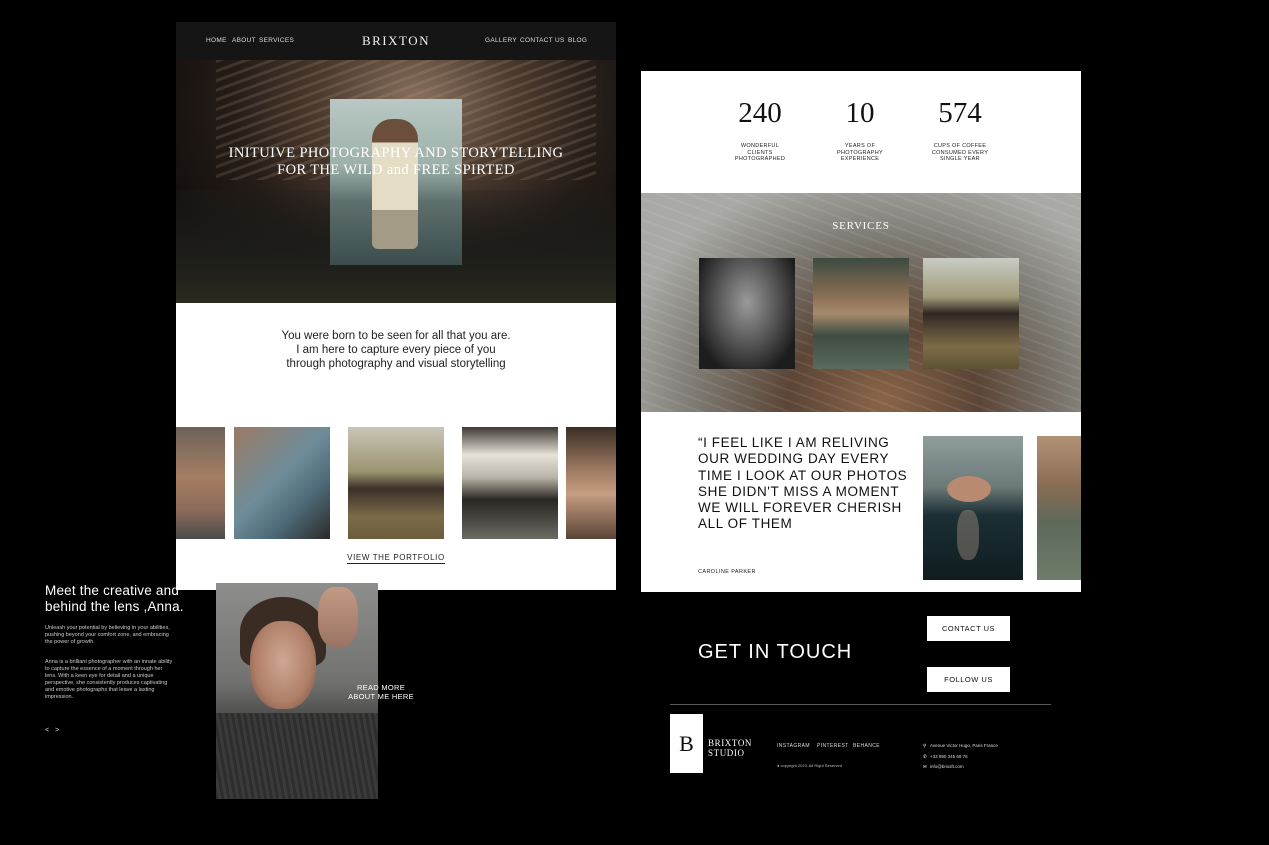  Describe the element at coordinates (542, 40) in the screenshot. I see `nav-contact-link: CONTACT US` at that location.